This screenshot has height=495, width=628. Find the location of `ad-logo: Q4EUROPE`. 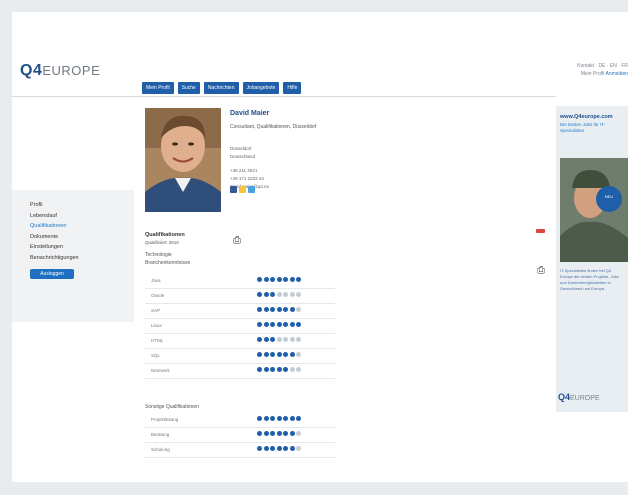

ad-logo: Q4EUROPE is located at coordinates (579, 397).